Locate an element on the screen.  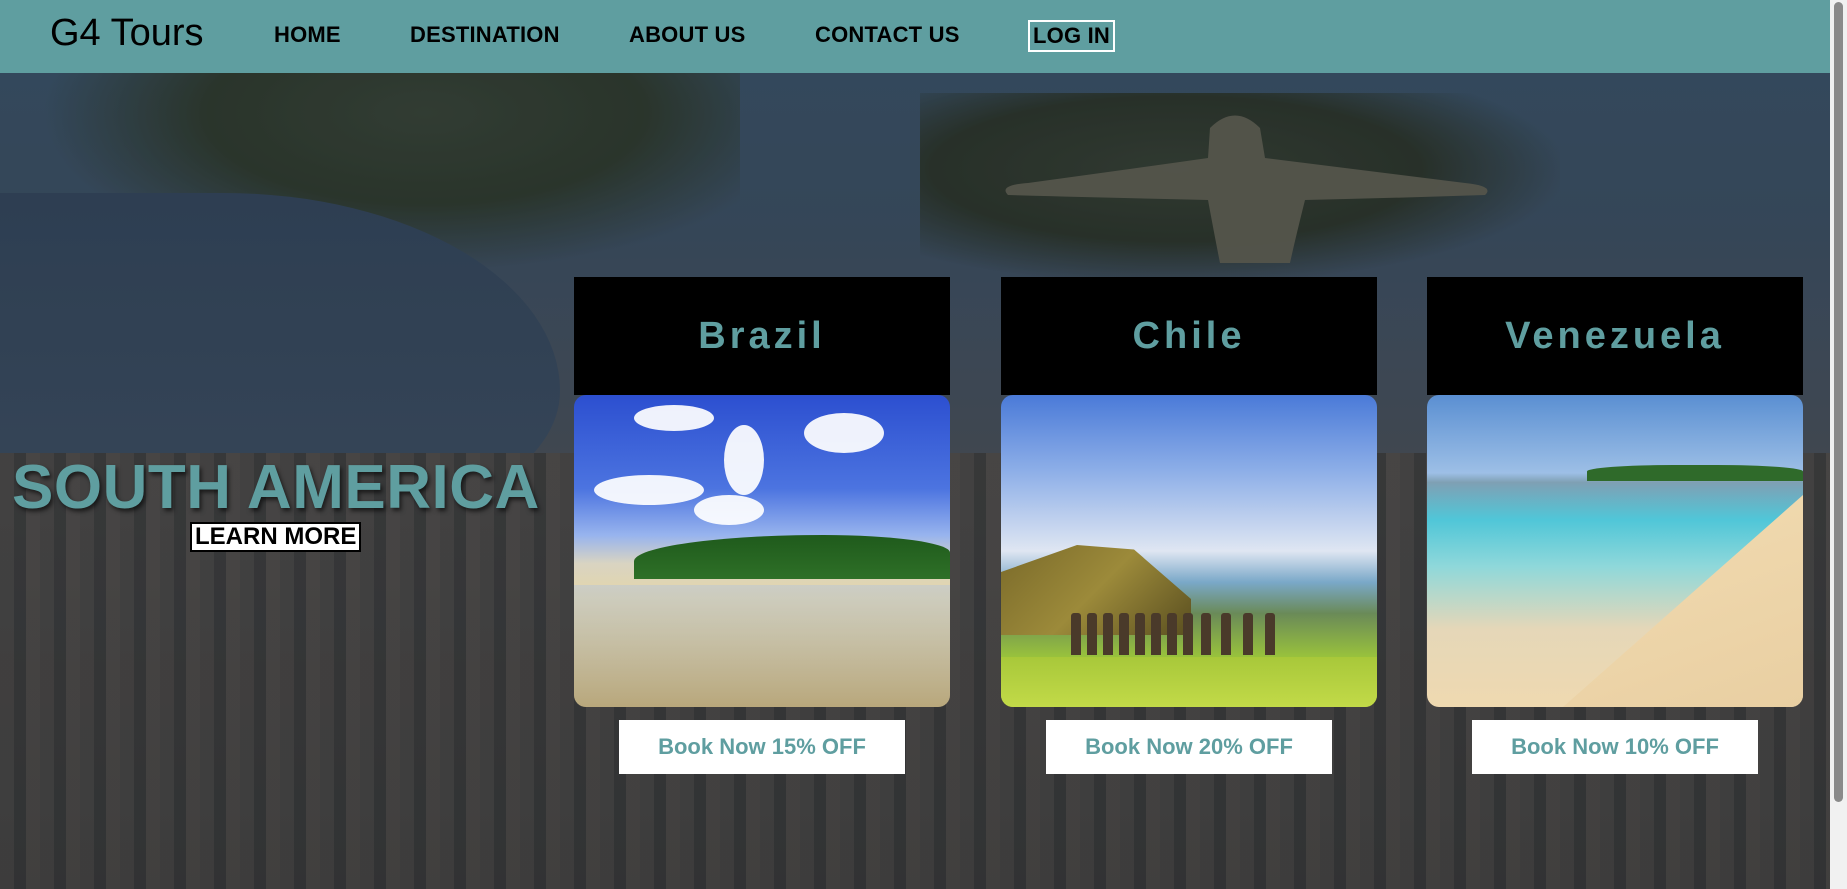
login-button: LOG IN is located at coordinates (1071, 36).